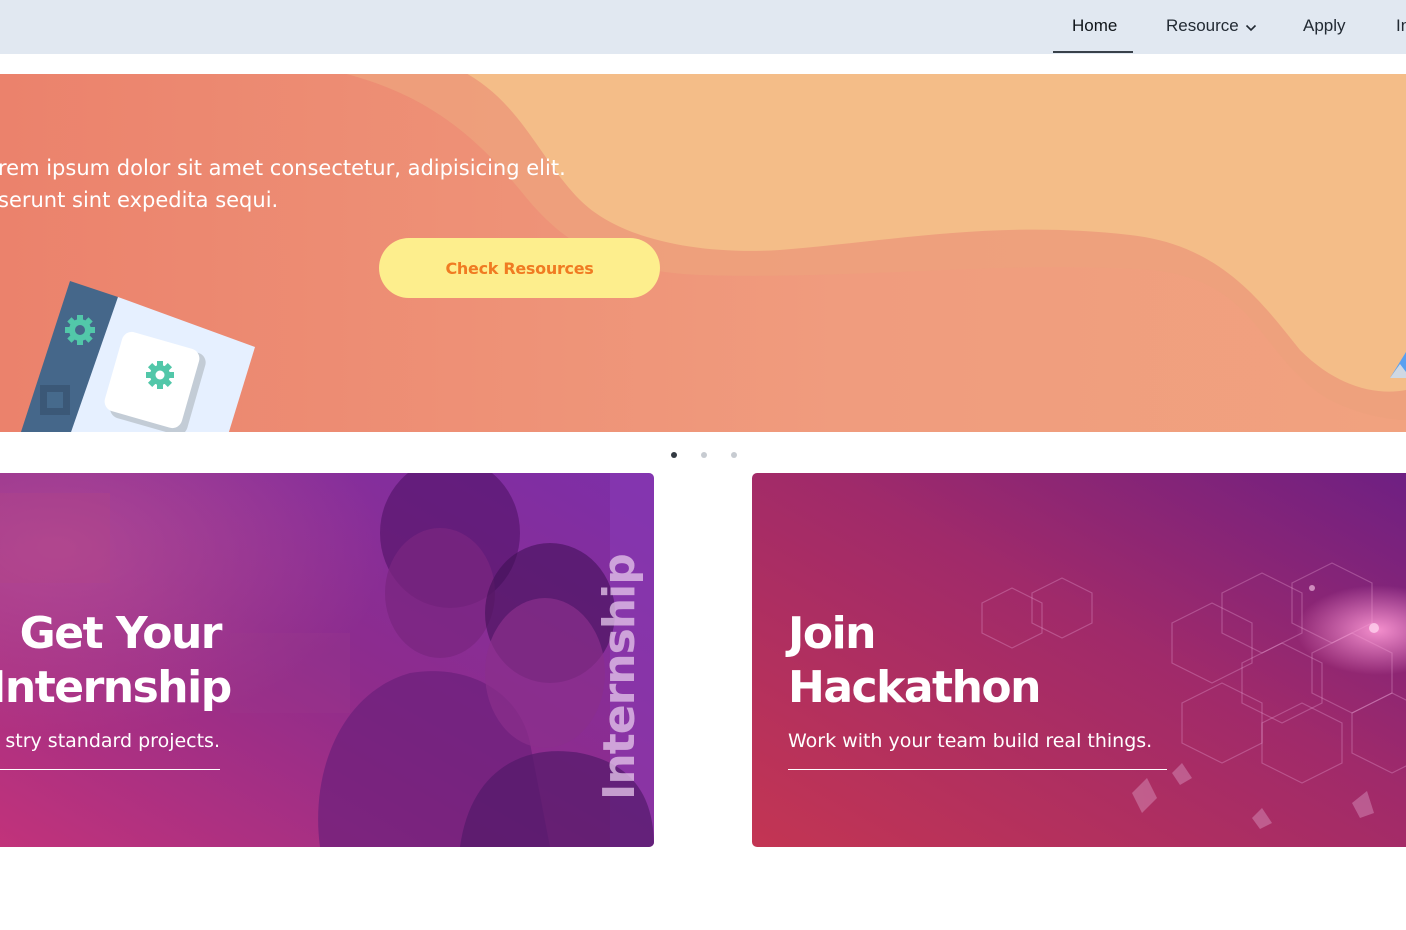 This screenshot has height=930, width=1406. I want to click on nav-active-indicator, so click(1093, 52).